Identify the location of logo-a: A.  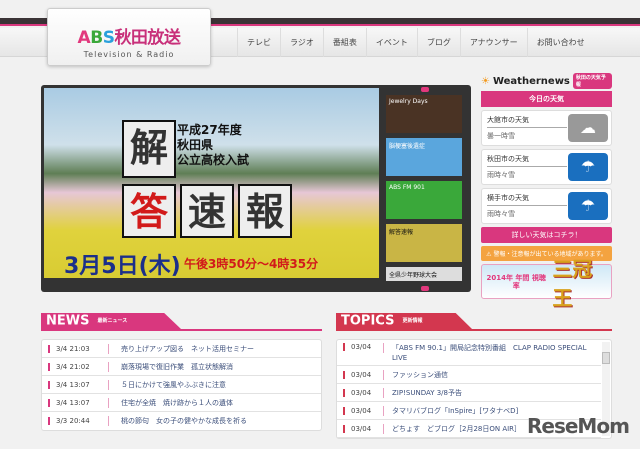
(84, 38).